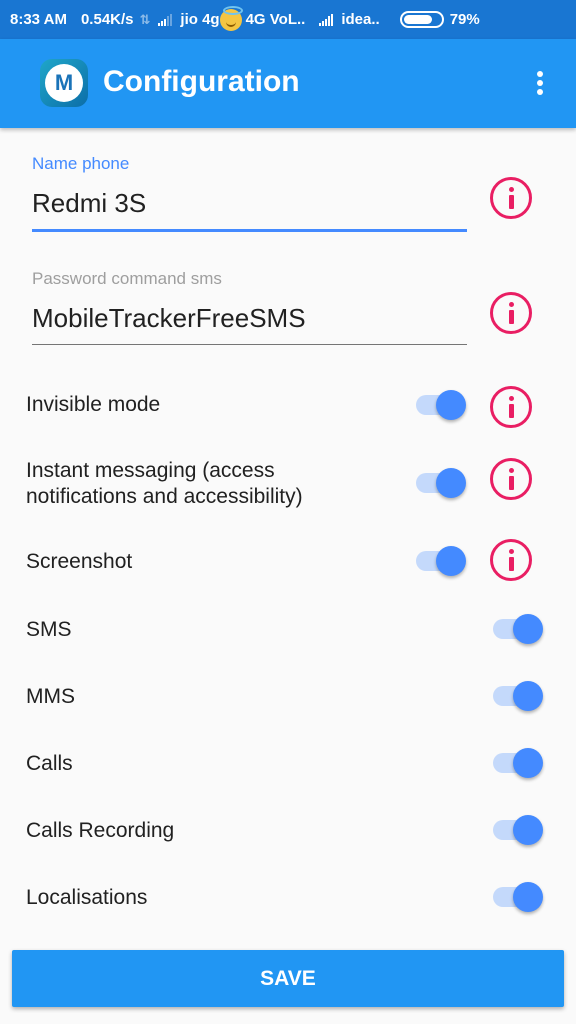 The height and width of the screenshot is (1024, 576). I want to click on carrier-2-name: idea.., so click(360, 19).